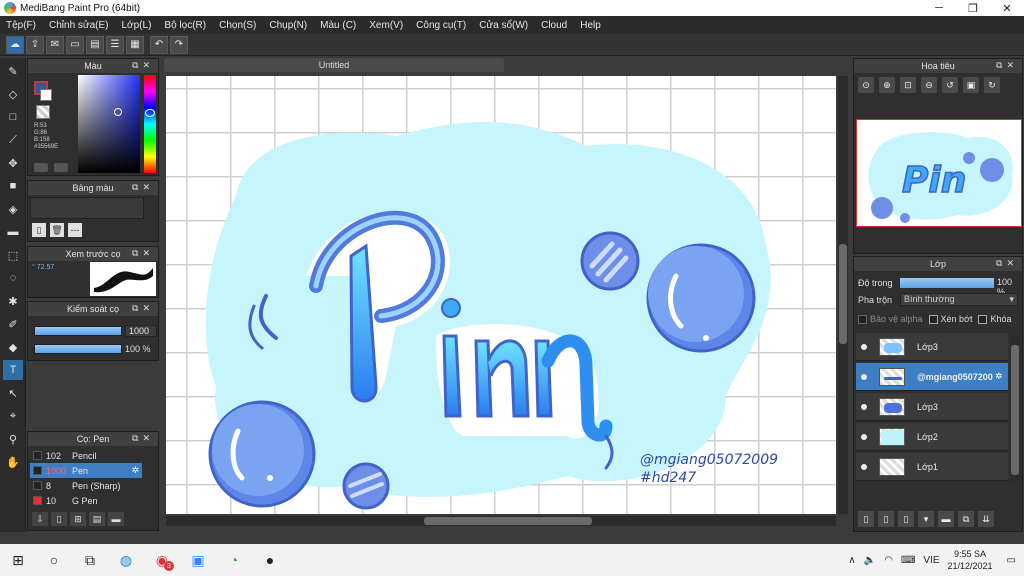 Image resolution: width=1024 pixels, height=576 pixels. What do you see at coordinates (932, 467) in the screenshot?
I see `layer-row: Lớp1` at bounding box center [932, 467].